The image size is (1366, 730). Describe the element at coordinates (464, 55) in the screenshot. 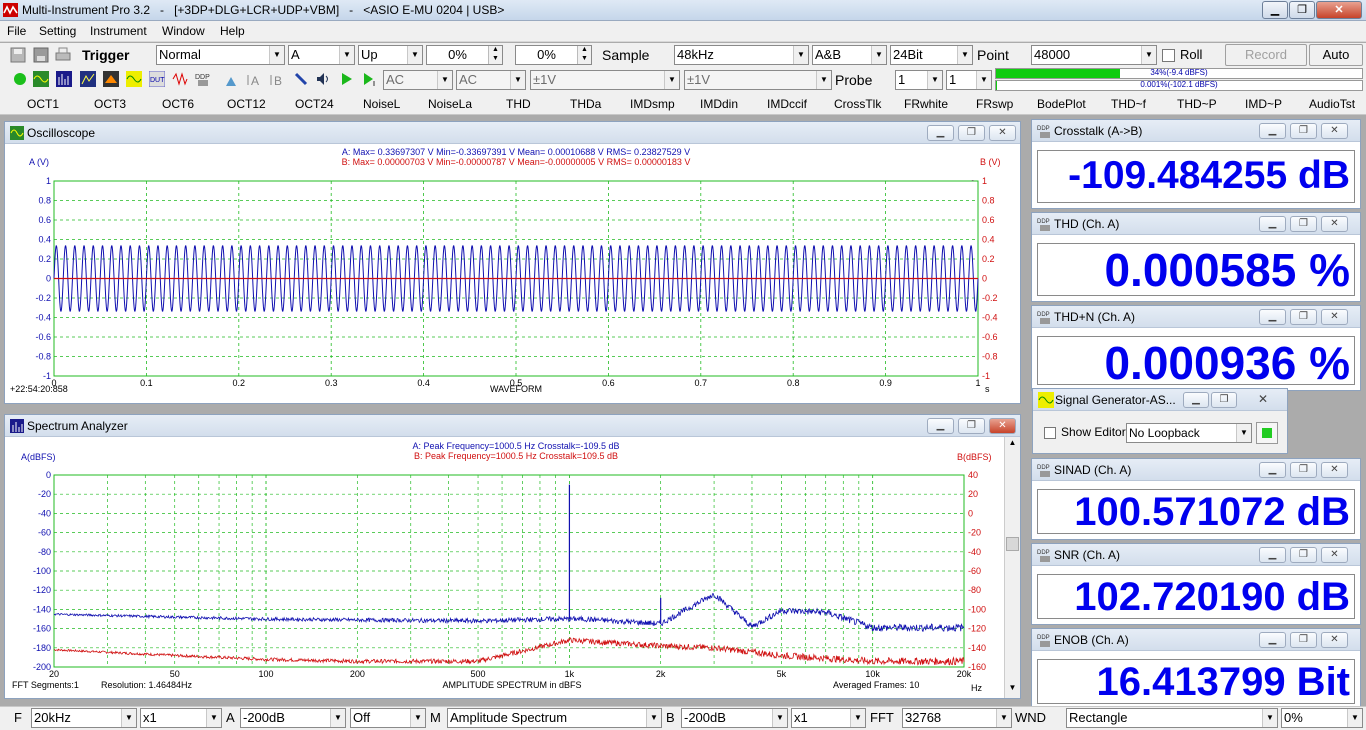

I see `trigger-level-input: 0% ▲ ▼` at that location.